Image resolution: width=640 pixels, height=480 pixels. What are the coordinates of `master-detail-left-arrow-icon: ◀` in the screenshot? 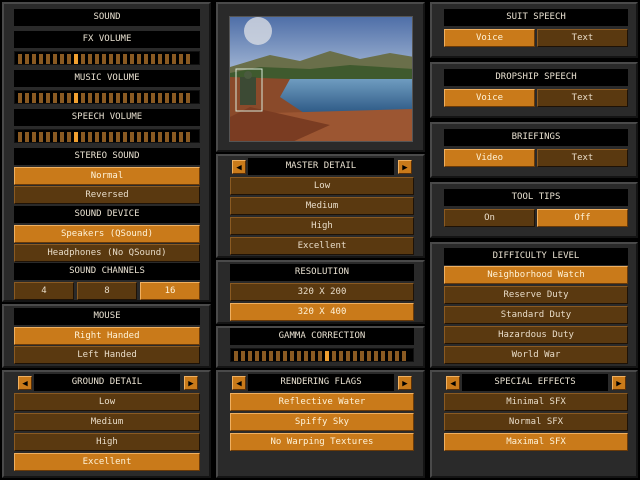 It's located at (239, 167).